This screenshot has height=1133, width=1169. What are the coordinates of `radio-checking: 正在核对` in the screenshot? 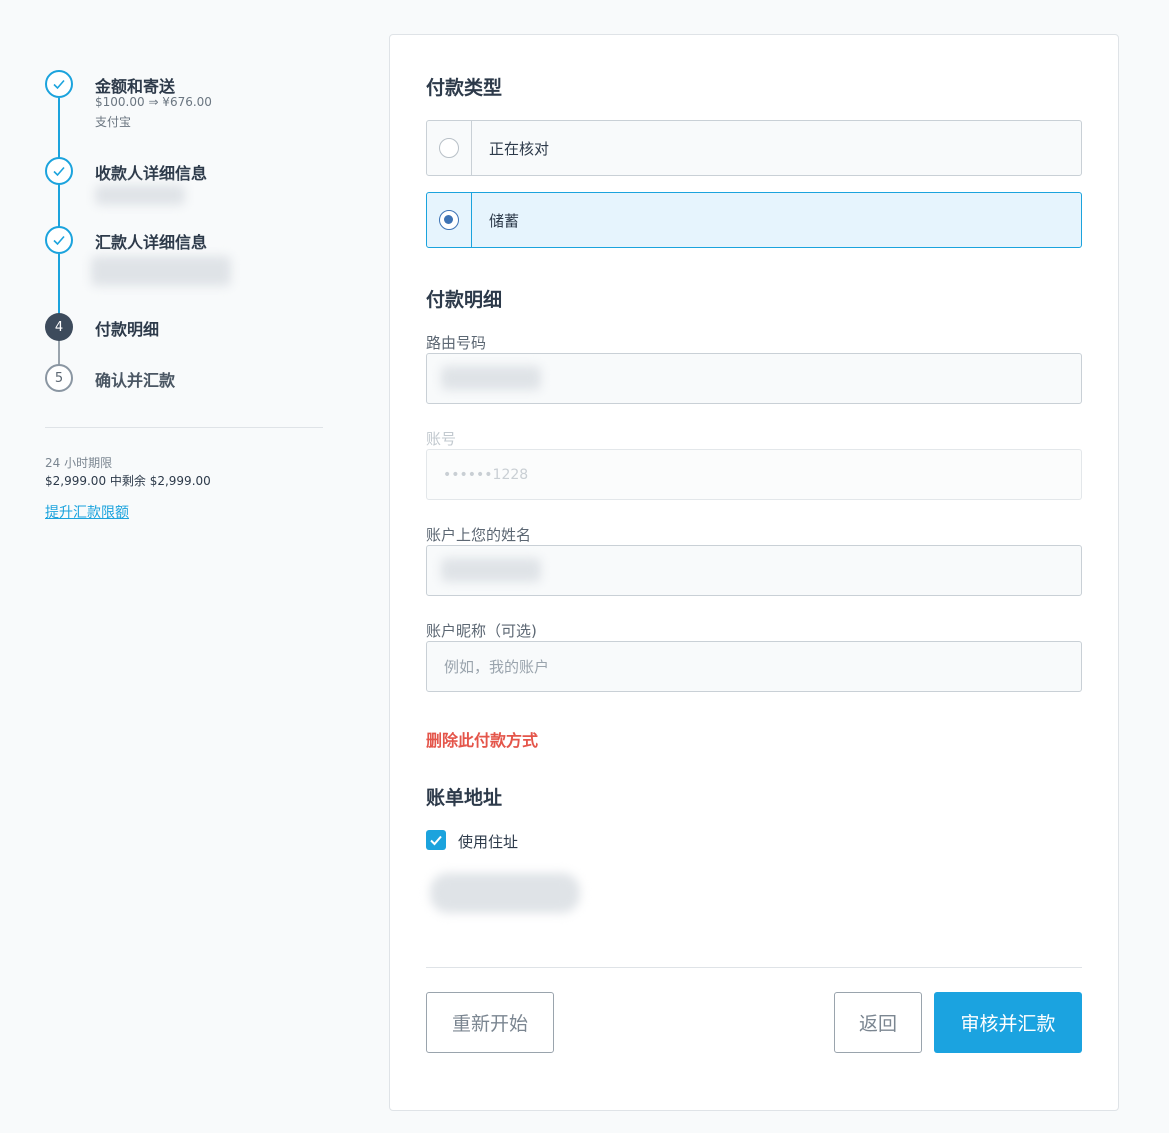 It's located at (754, 148).